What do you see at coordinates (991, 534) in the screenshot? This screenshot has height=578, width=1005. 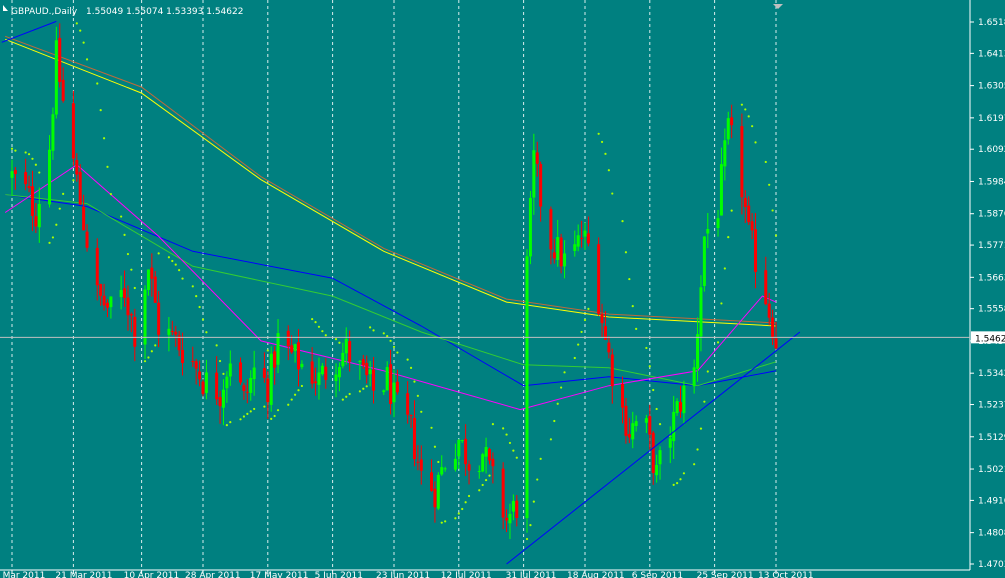 I see `price-tick-label: 1.4808` at bounding box center [991, 534].